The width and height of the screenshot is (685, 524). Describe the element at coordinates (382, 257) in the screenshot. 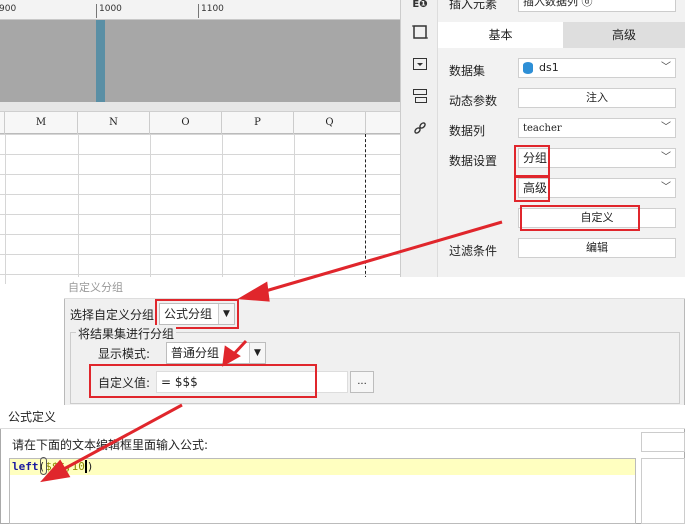

I see `arrow-custom-to-dialog` at that location.